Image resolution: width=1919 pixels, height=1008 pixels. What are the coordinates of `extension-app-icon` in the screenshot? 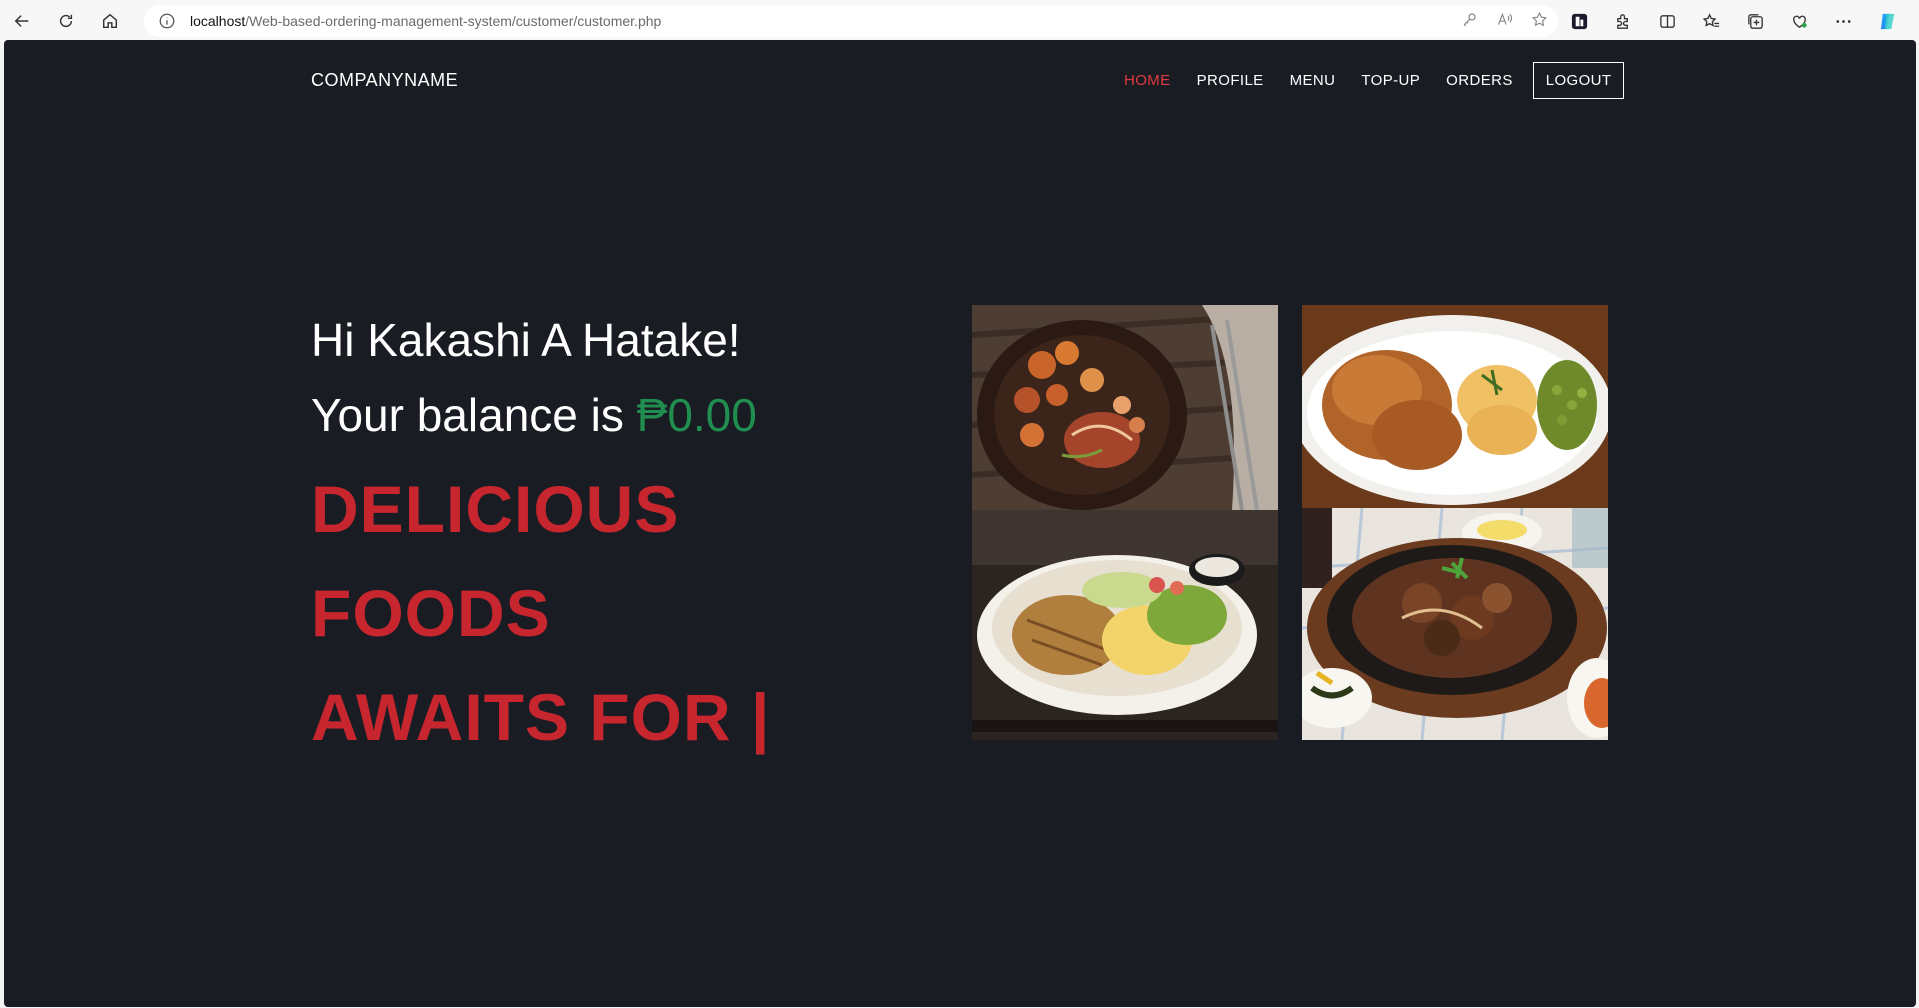 It's located at (1579, 21).